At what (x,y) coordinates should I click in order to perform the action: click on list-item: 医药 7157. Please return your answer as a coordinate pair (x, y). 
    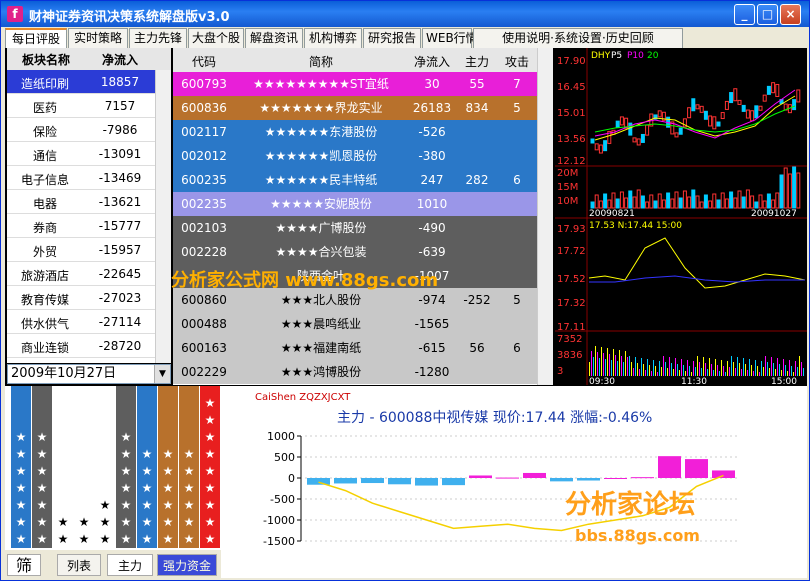
    Looking at the image, I should click on (89, 106).